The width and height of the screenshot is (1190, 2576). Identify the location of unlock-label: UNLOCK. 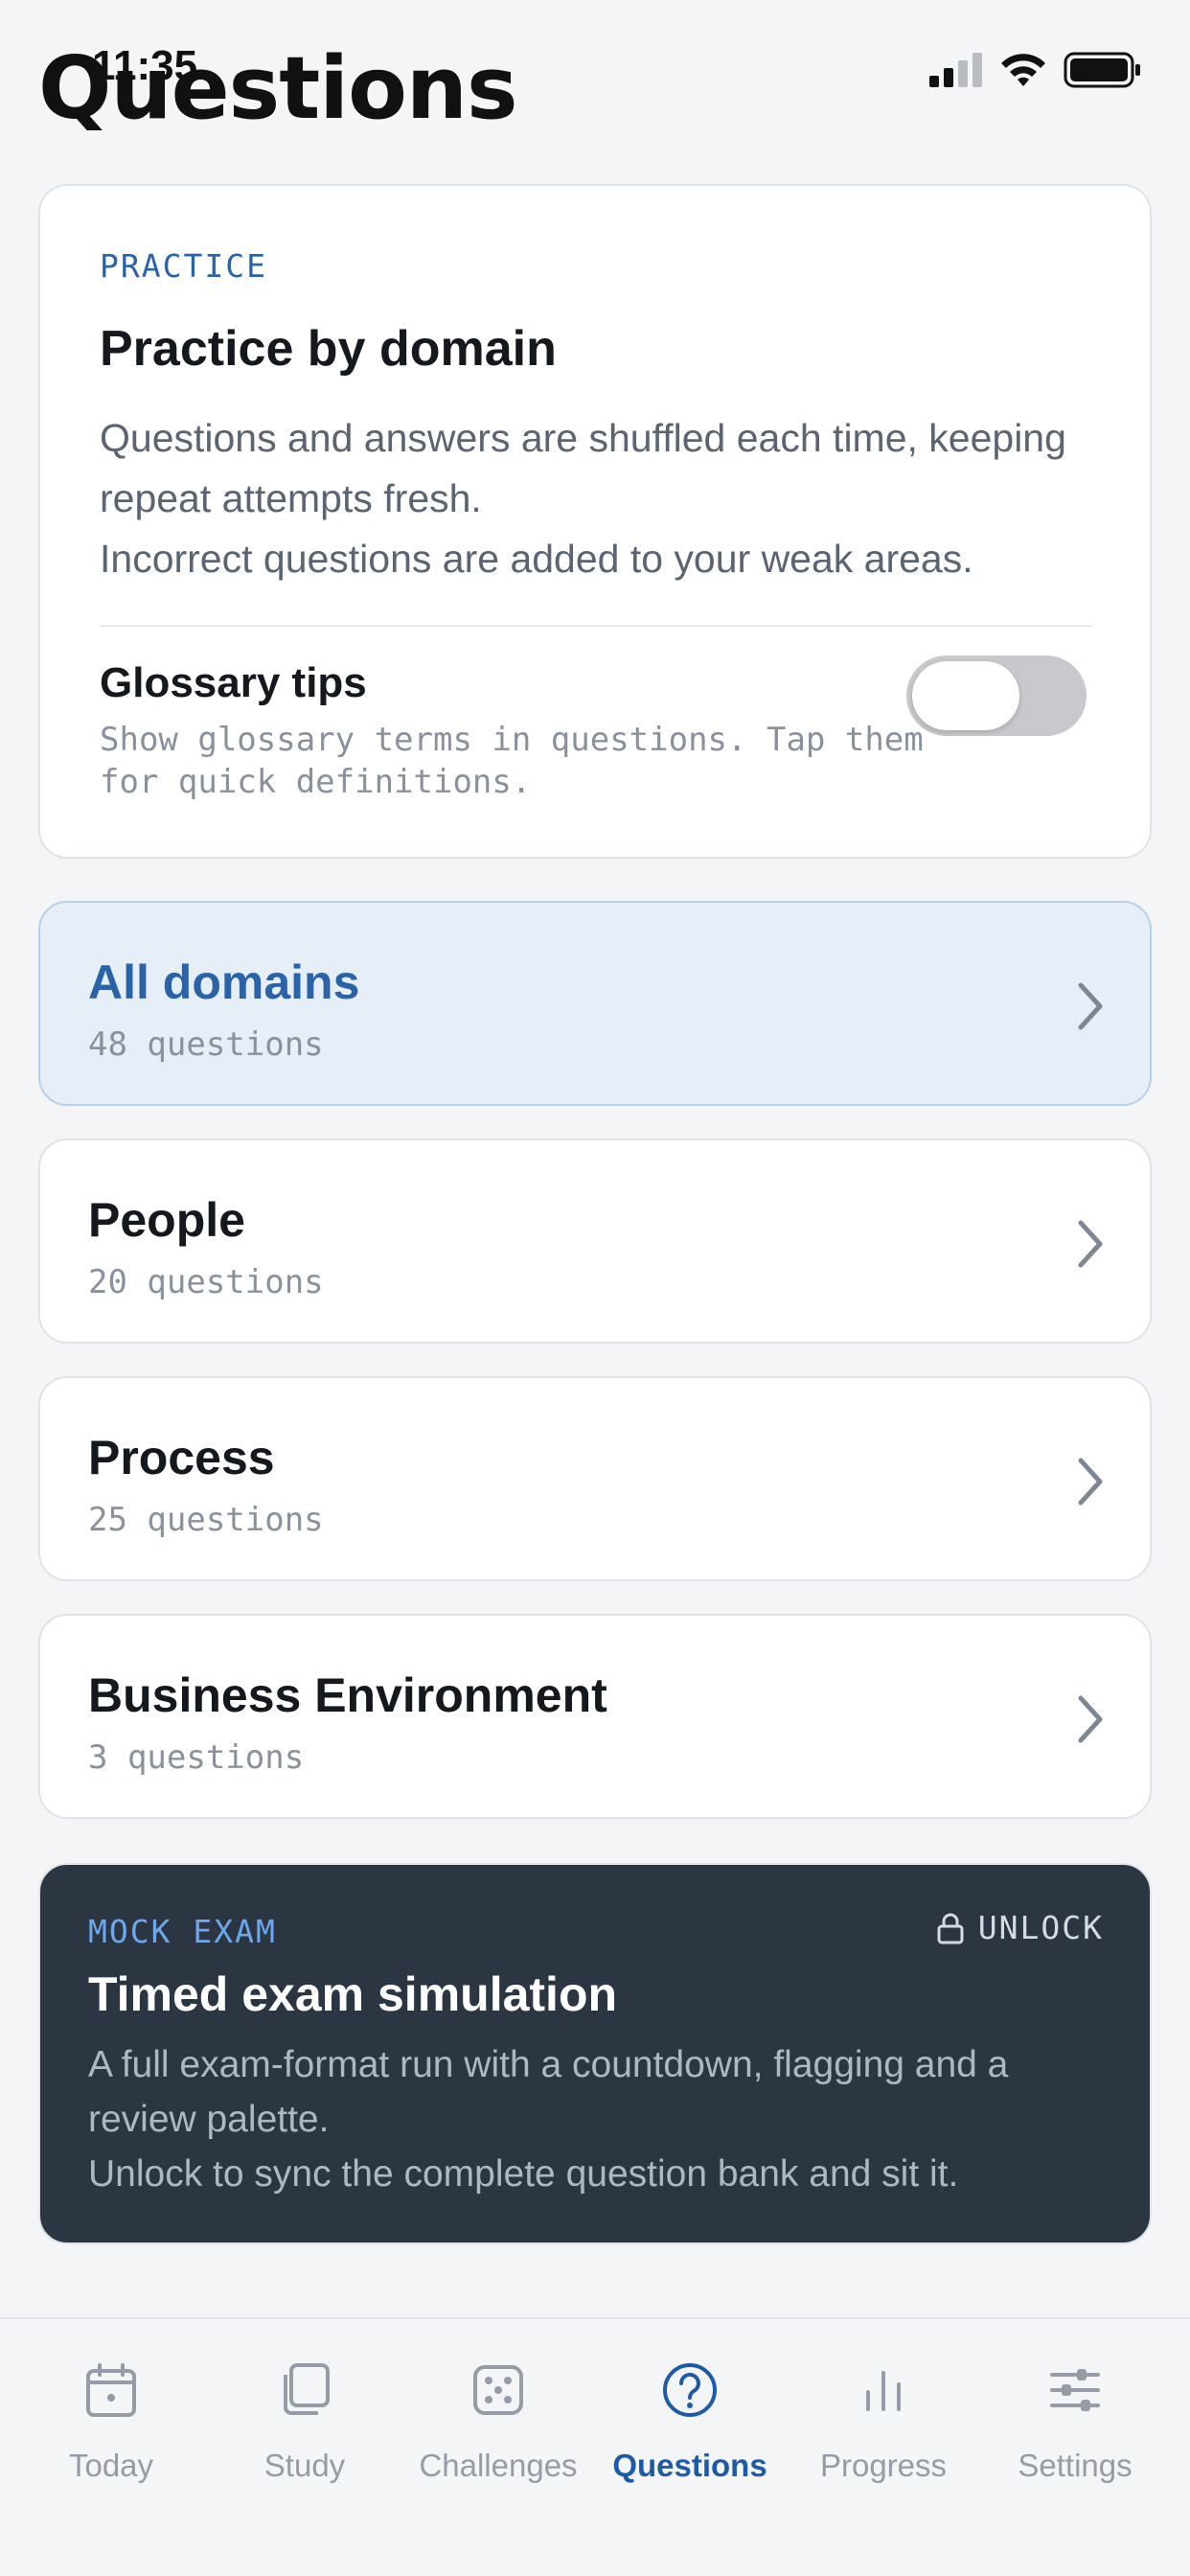
(1040, 1927).